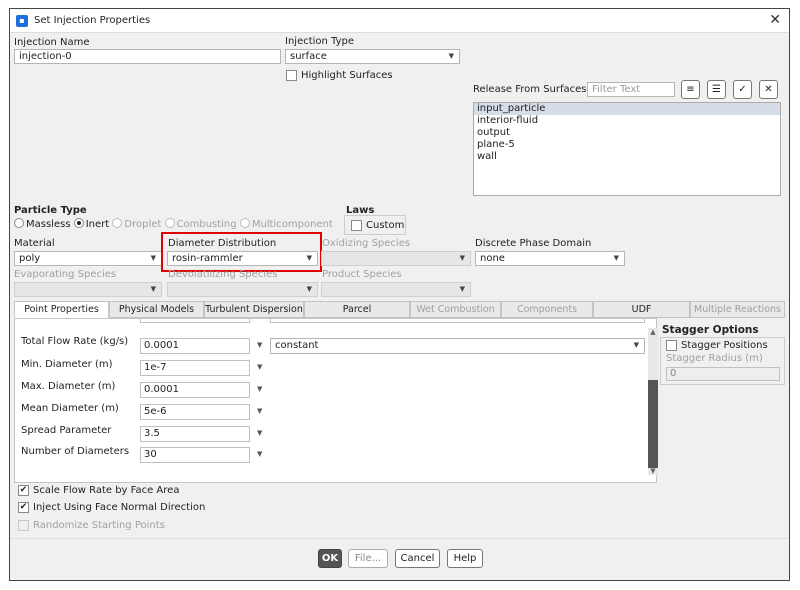  Describe the element at coordinates (492, 258) in the screenshot. I see `discrete-phase-domain-value: none` at that location.